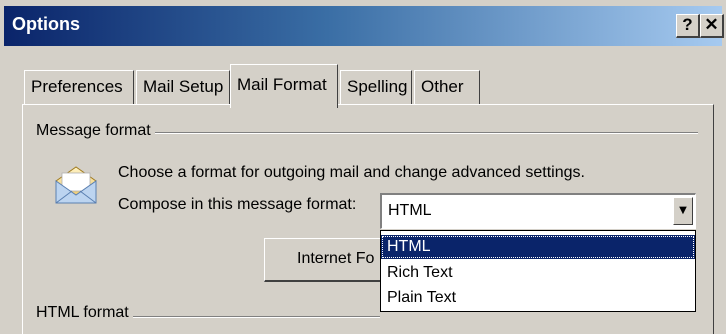 The width and height of the screenshot is (726, 334). I want to click on compose-format-select: HTML ▼, so click(538, 211).